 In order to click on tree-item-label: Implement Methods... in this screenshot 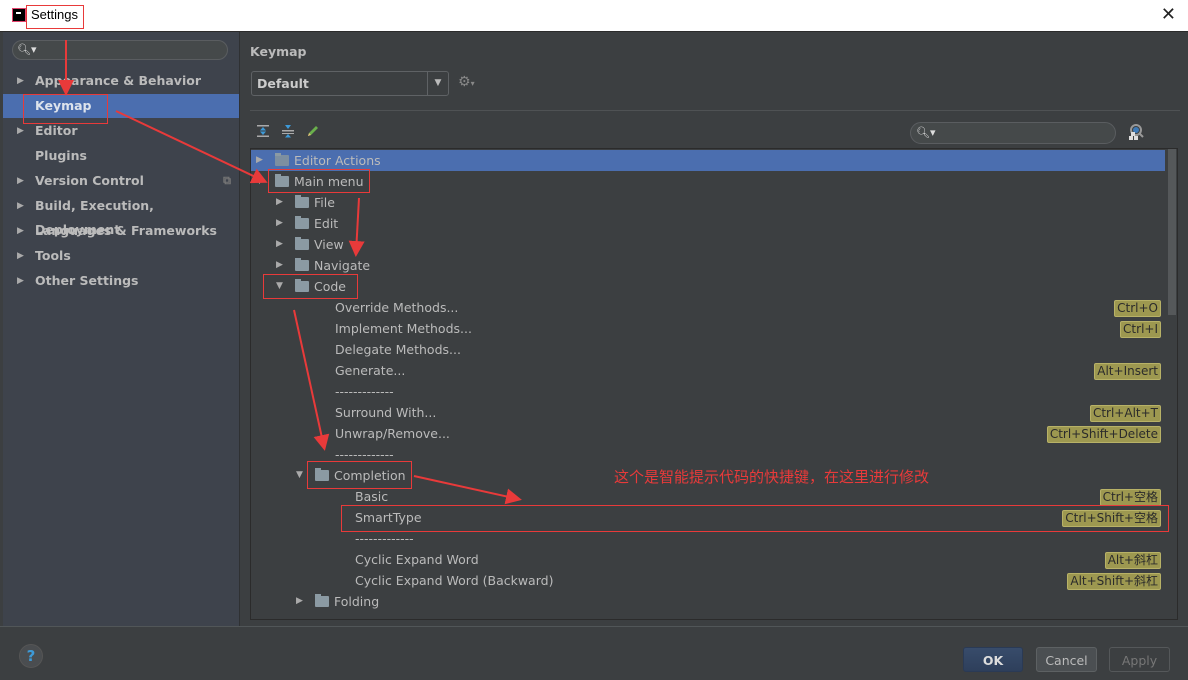, I will do `click(403, 328)`.